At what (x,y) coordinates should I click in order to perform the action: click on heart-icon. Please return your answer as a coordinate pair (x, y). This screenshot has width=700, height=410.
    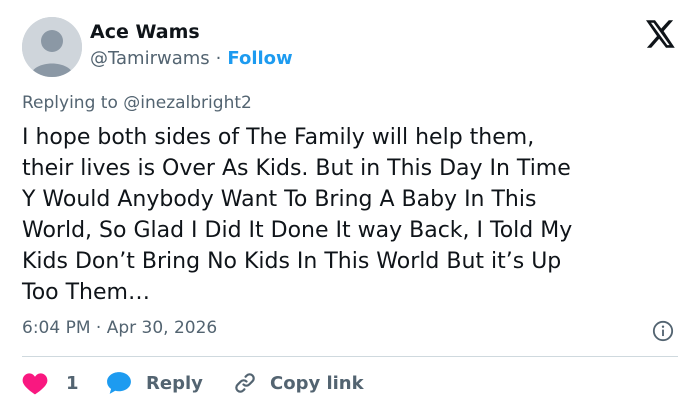
    Looking at the image, I should click on (35, 384).